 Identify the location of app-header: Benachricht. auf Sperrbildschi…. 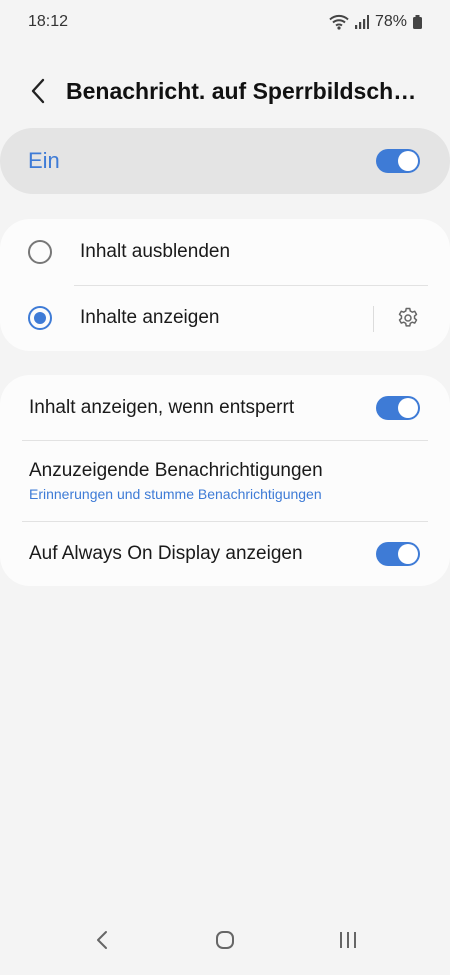
(225, 91).